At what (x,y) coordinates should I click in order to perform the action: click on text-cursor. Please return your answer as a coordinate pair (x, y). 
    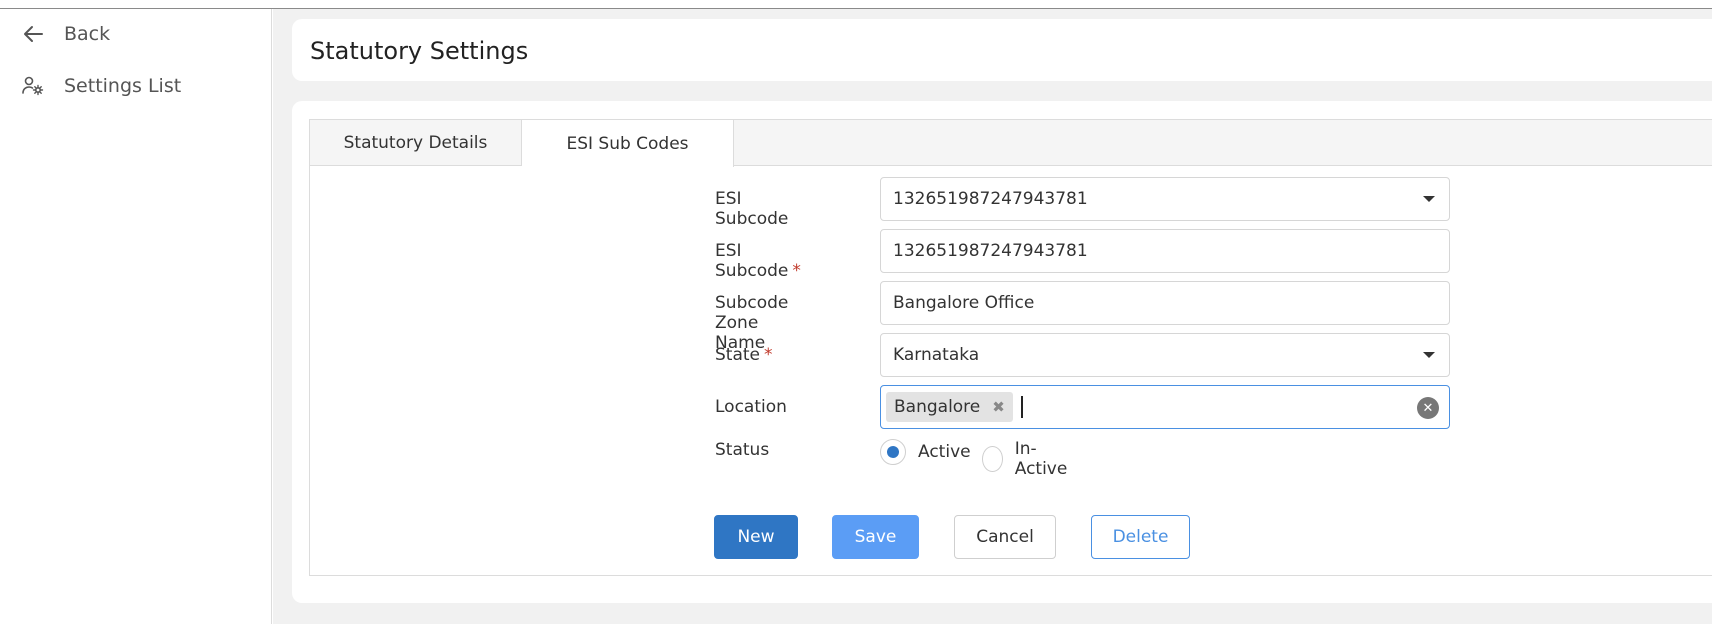
    Looking at the image, I should click on (1021, 407).